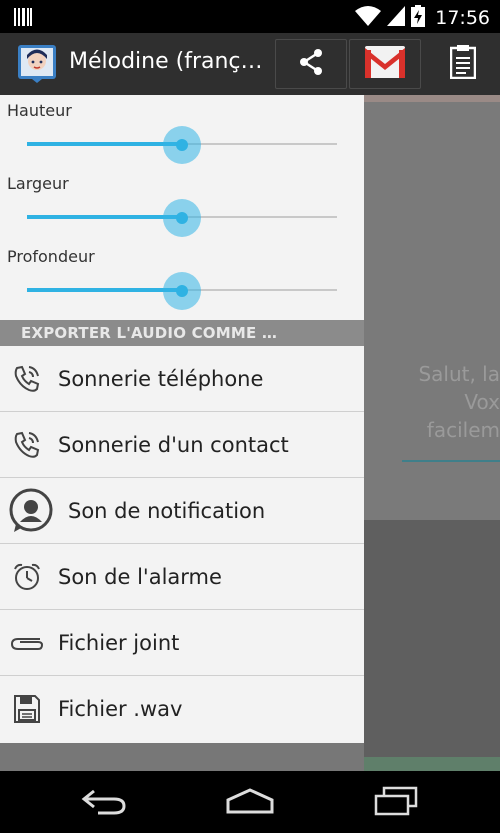  Describe the element at coordinates (23, 19) in the screenshot. I see `barcode-icon` at that location.